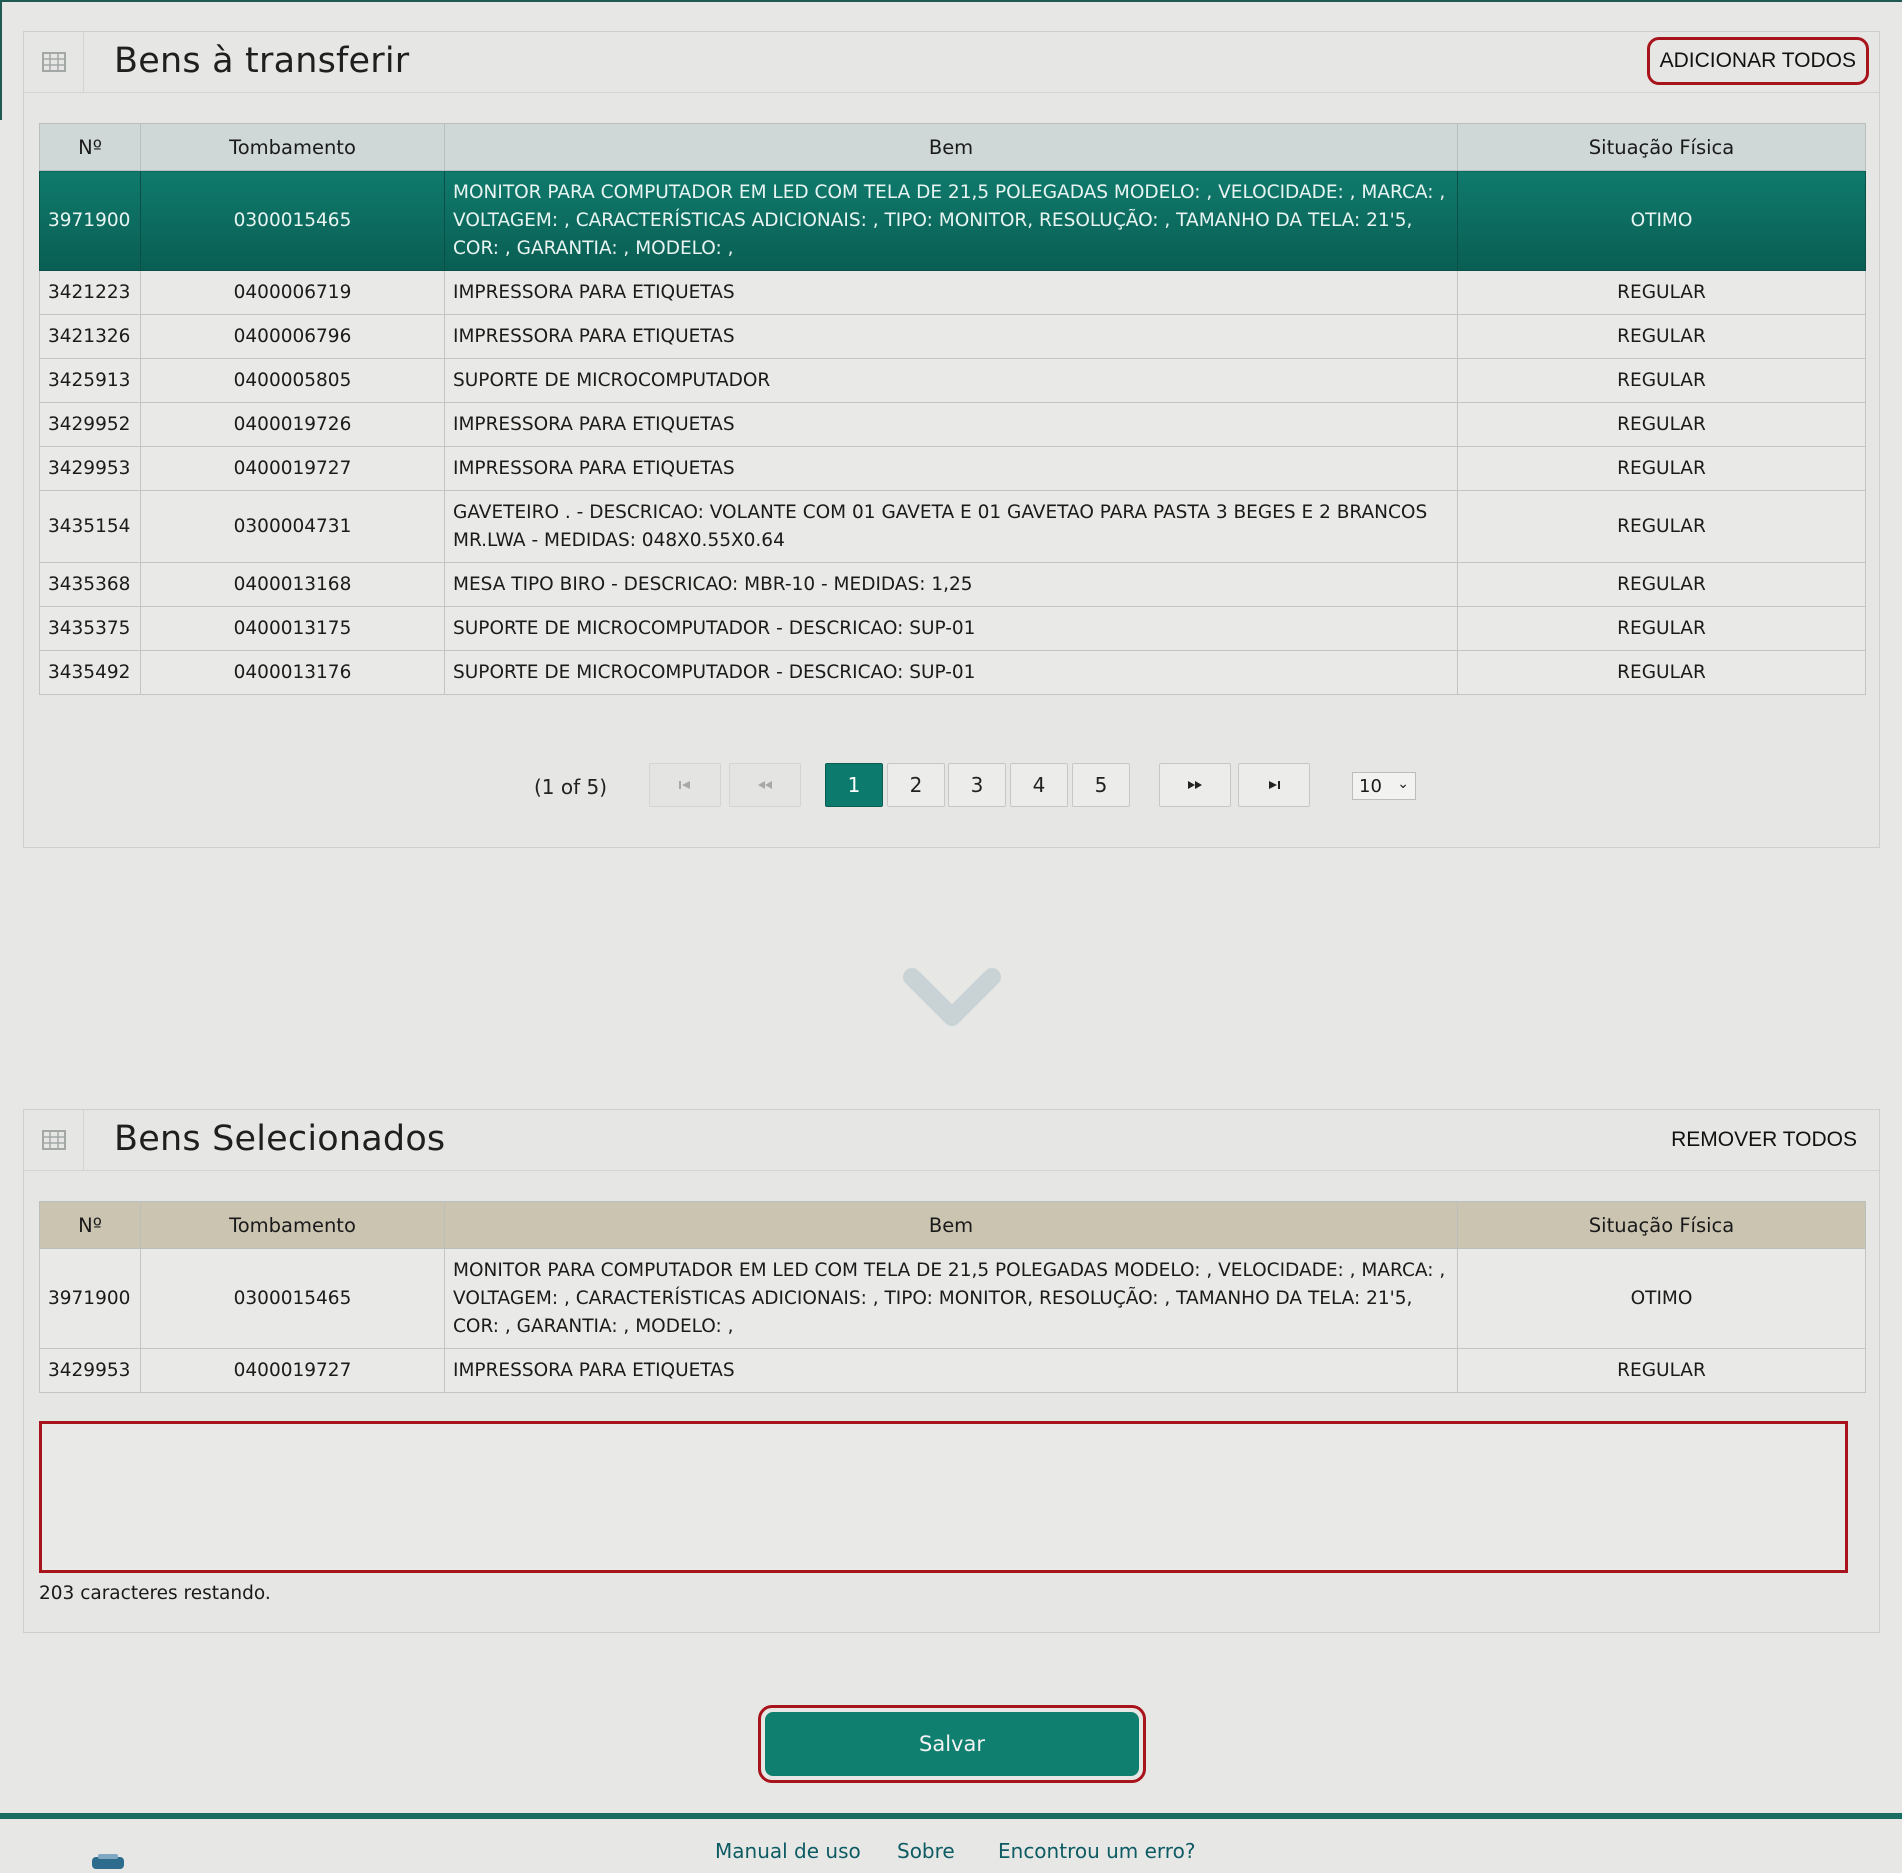  What do you see at coordinates (262, 61) in the screenshot?
I see `panel-title: Bens à transferir` at bounding box center [262, 61].